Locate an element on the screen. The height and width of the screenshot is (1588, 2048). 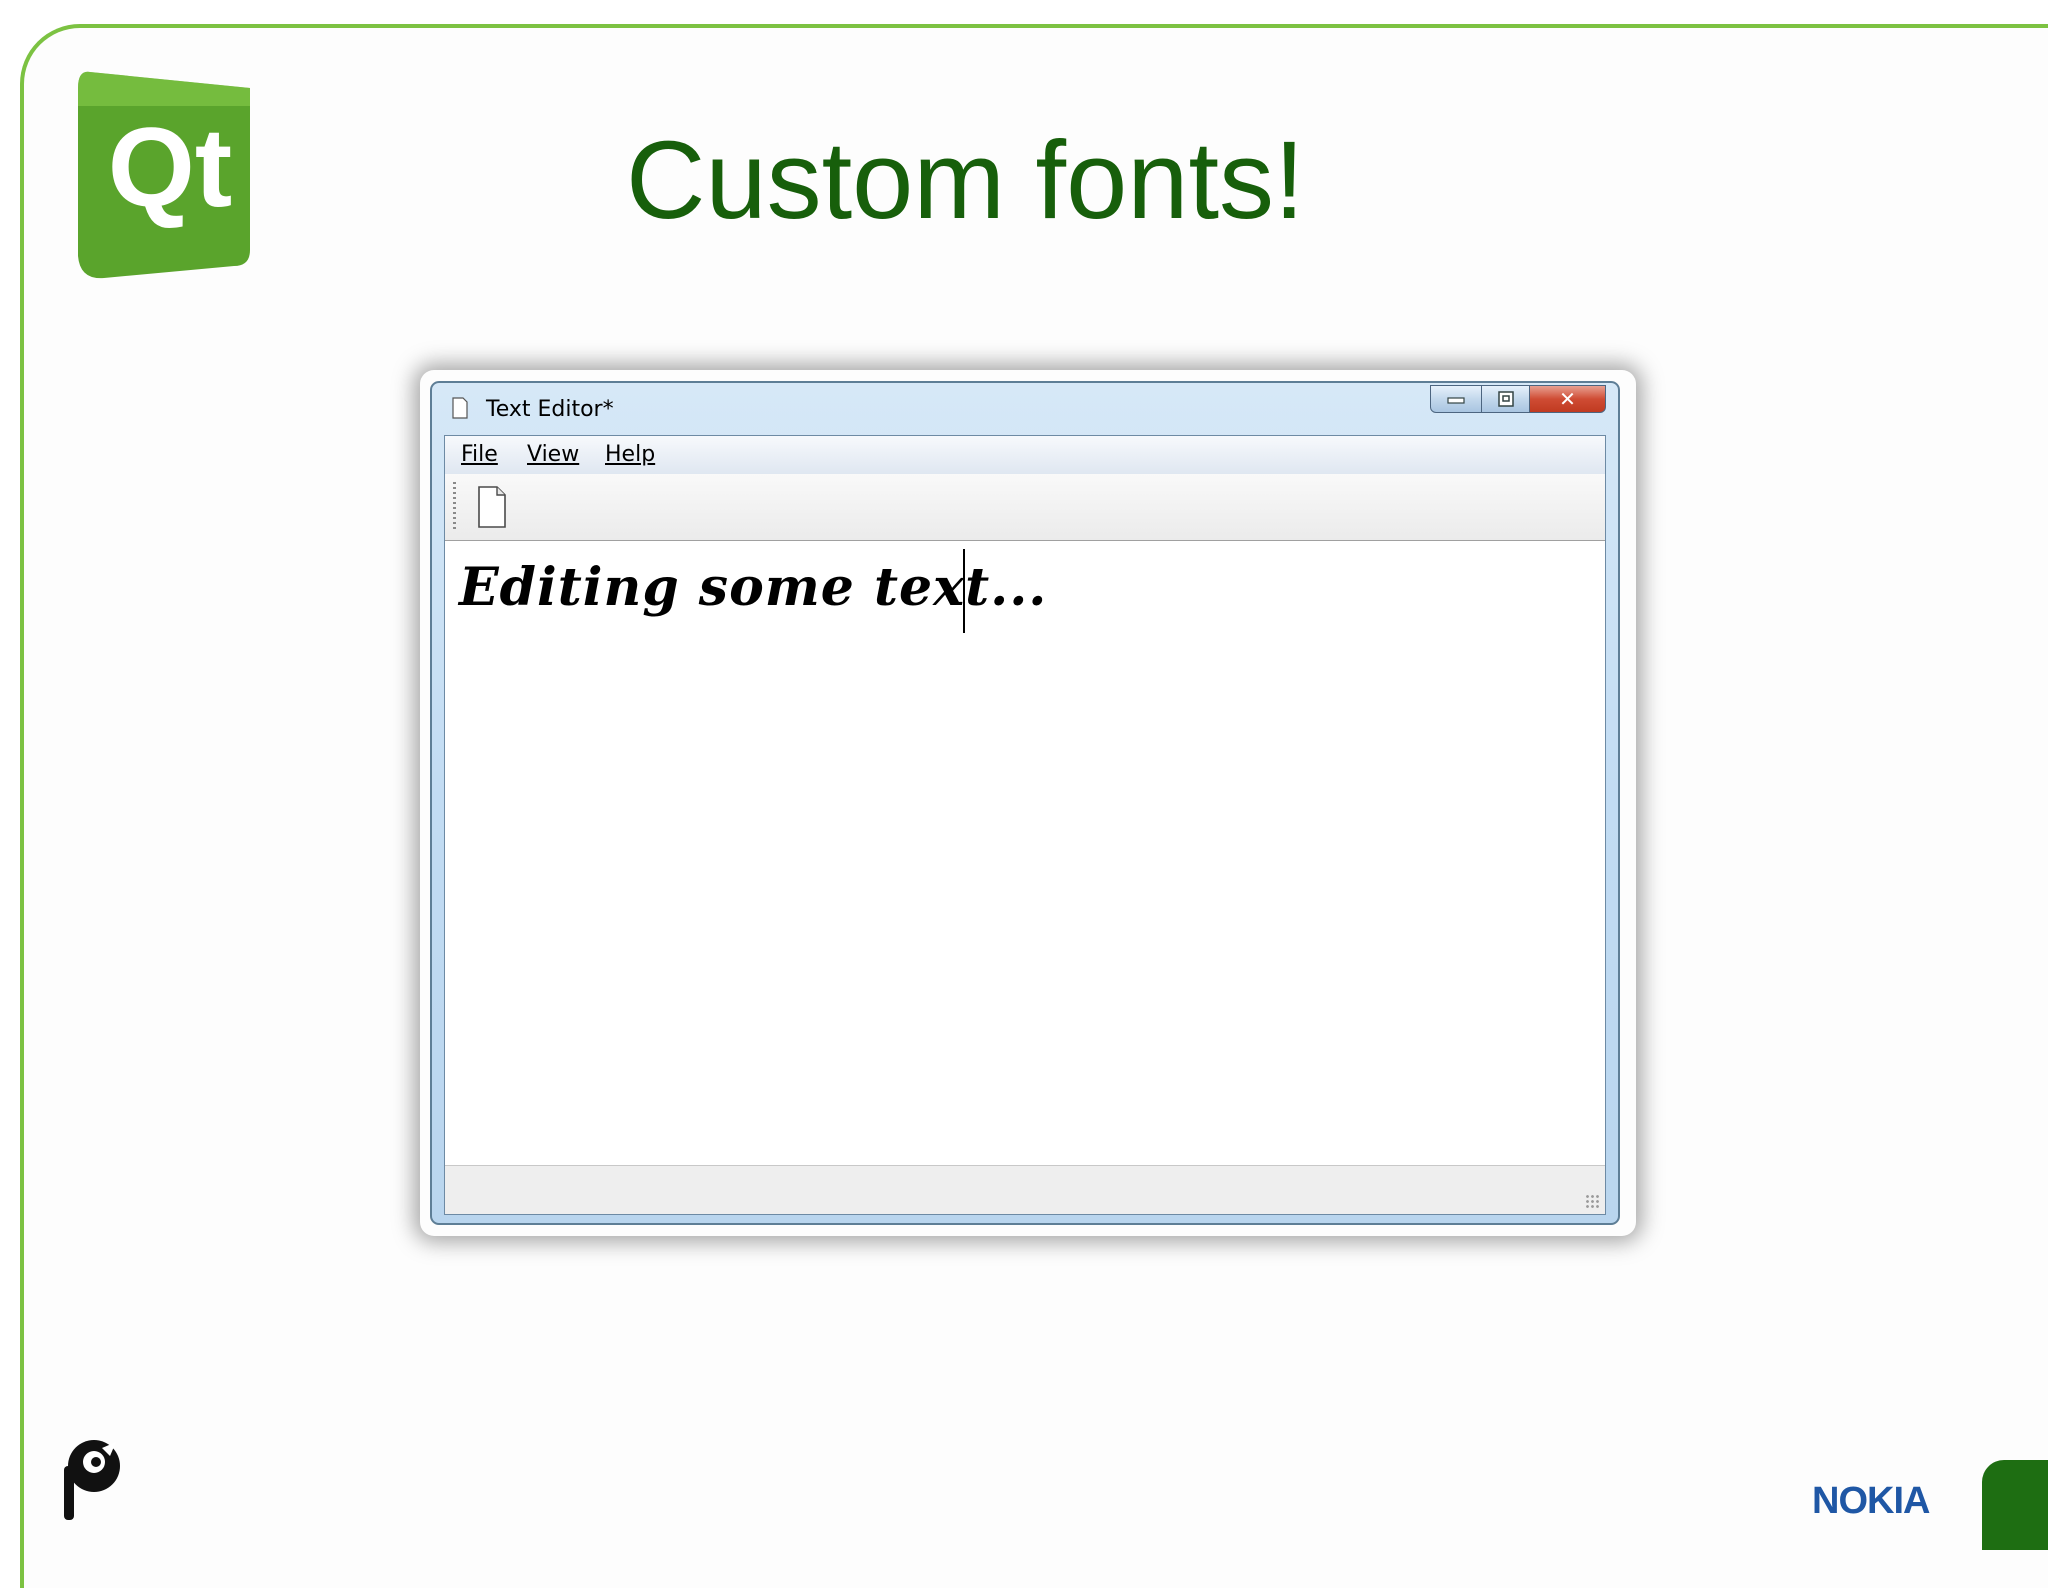
close-button: ✕ is located at coordinates (1568, 399).